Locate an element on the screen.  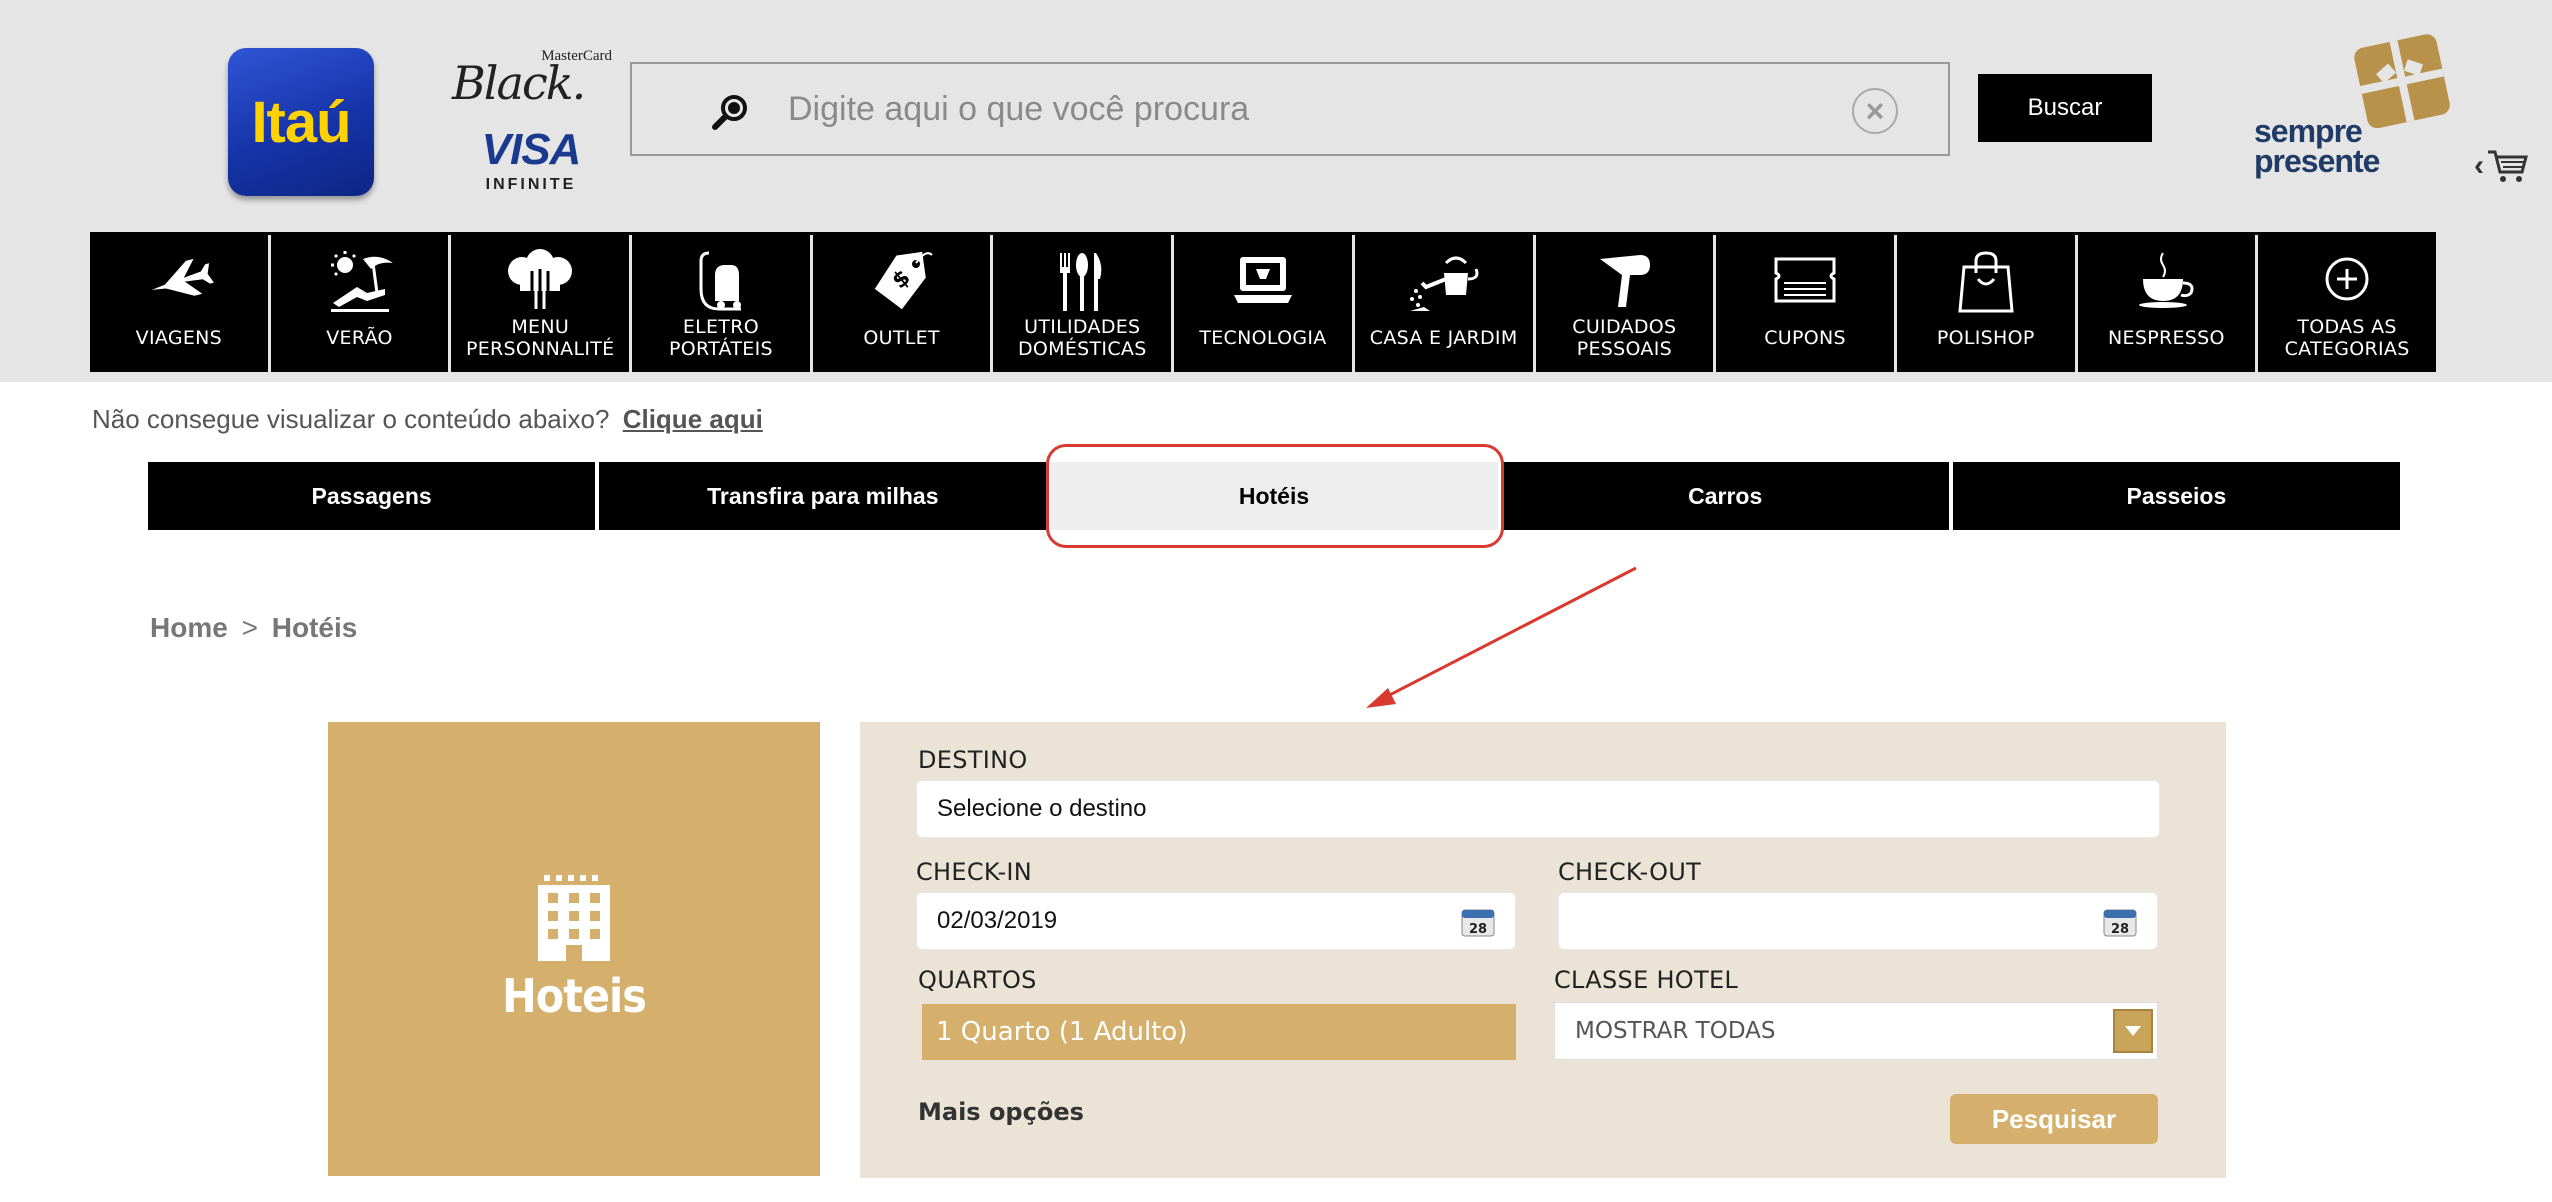
search-button: Buscar is located at coordinates (2065, 108).